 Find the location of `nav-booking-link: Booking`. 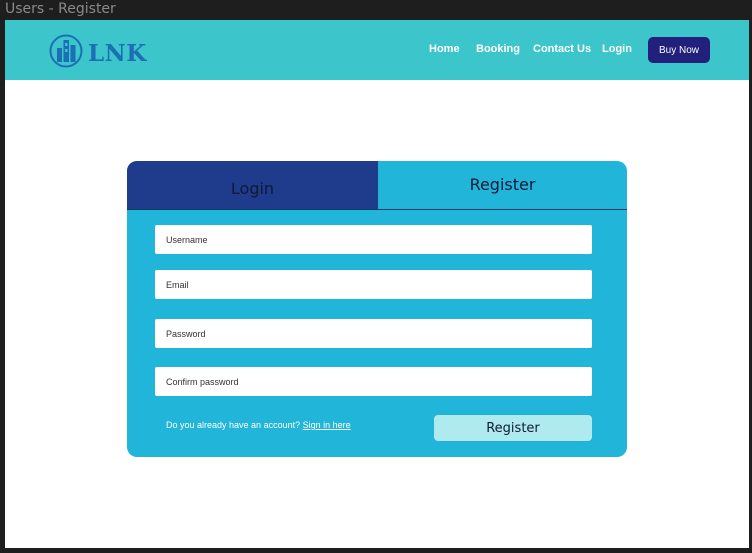

nav-booking-link: Booking is located at coordinates (498, 49).